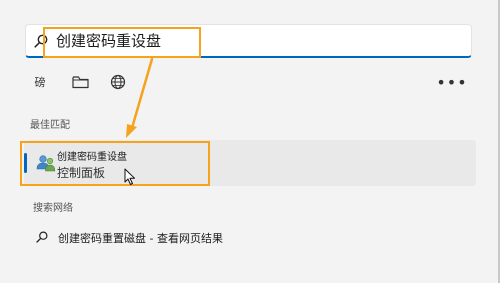 This screenshot has height=283, width=500. I want to click on filter-documents, so click(80, 82).